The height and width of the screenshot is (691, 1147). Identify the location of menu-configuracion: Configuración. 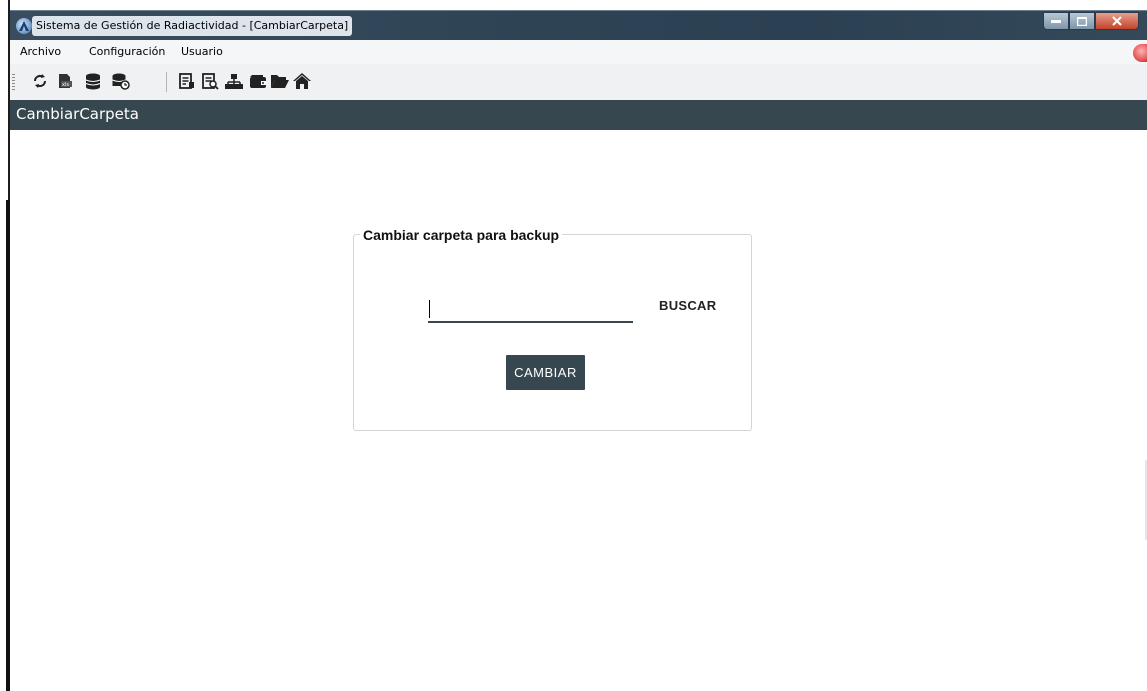
(127, 52).